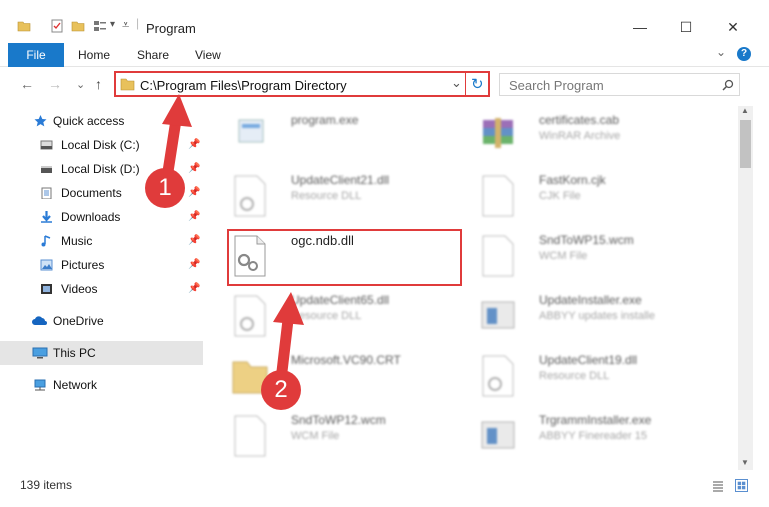 The height and width of the screenshot is (507, 769). Describe the element at coordinates (100, 169) in the screenshot. I see `sidebar-item-label: Local Disk (D:)` at that location.